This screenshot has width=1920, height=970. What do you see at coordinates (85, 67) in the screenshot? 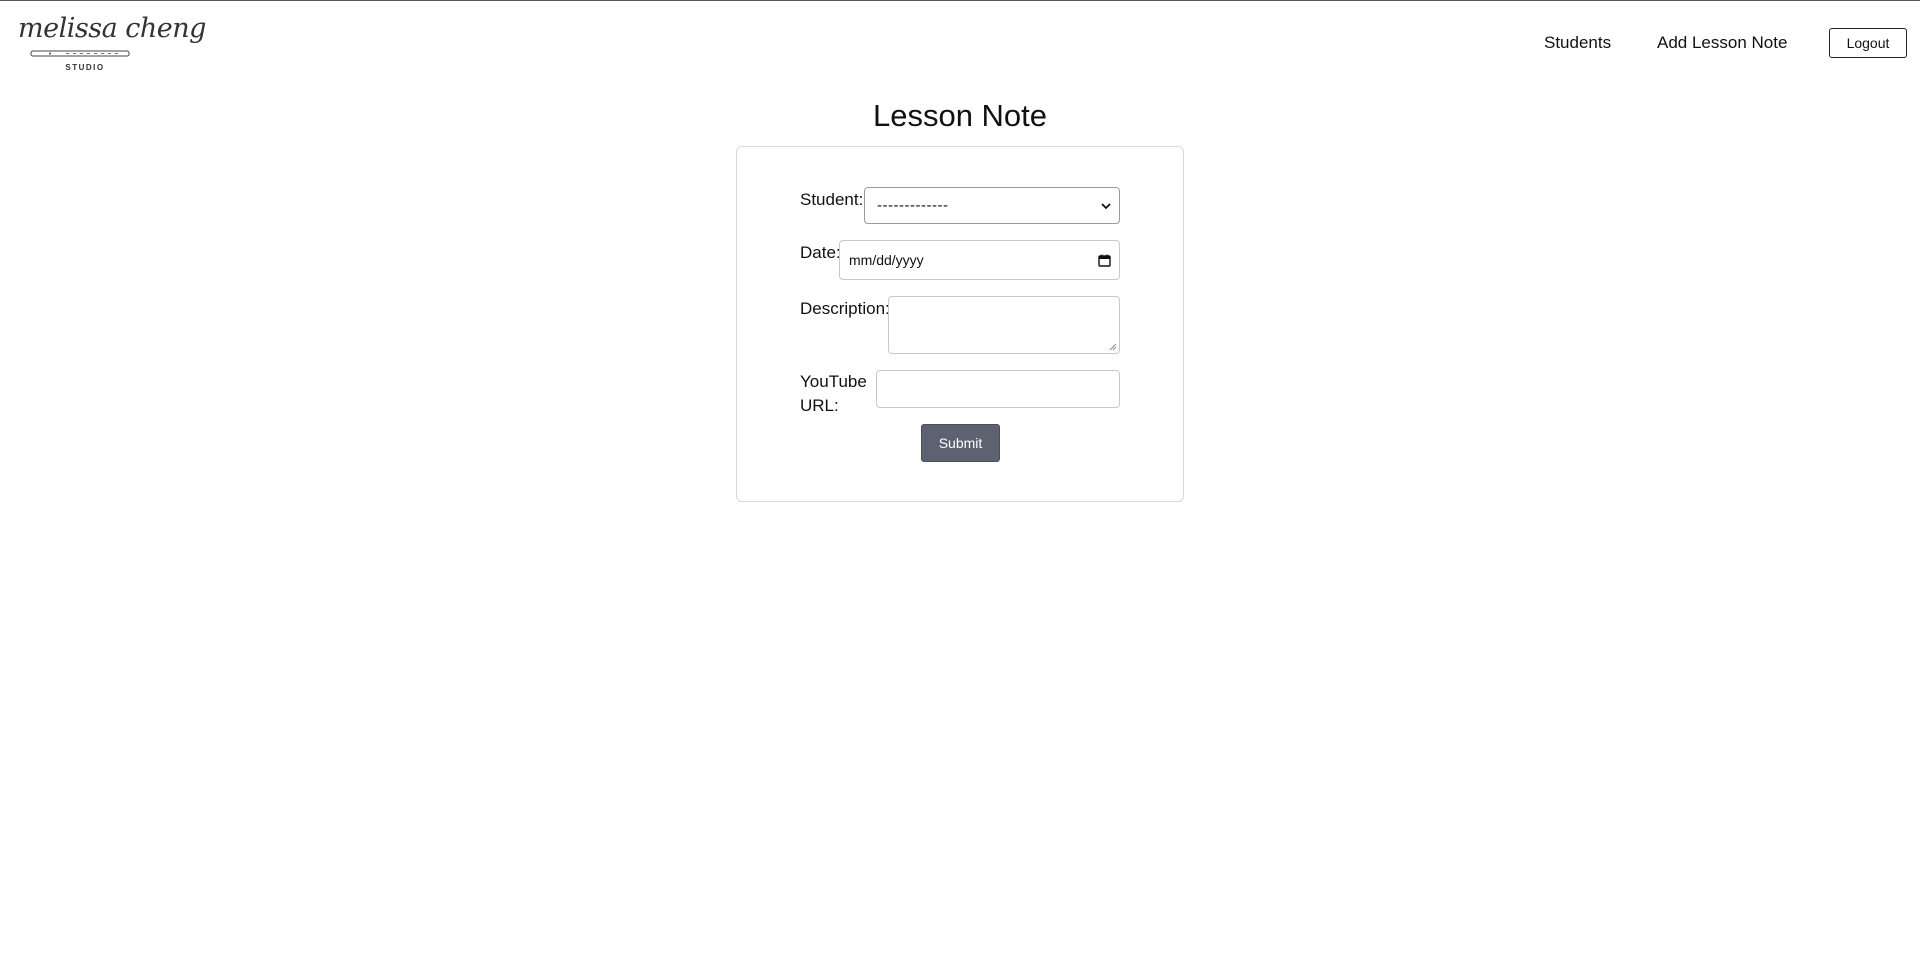
I see `logo-studio-text: STUDIO` at bounding box center [85, 67].